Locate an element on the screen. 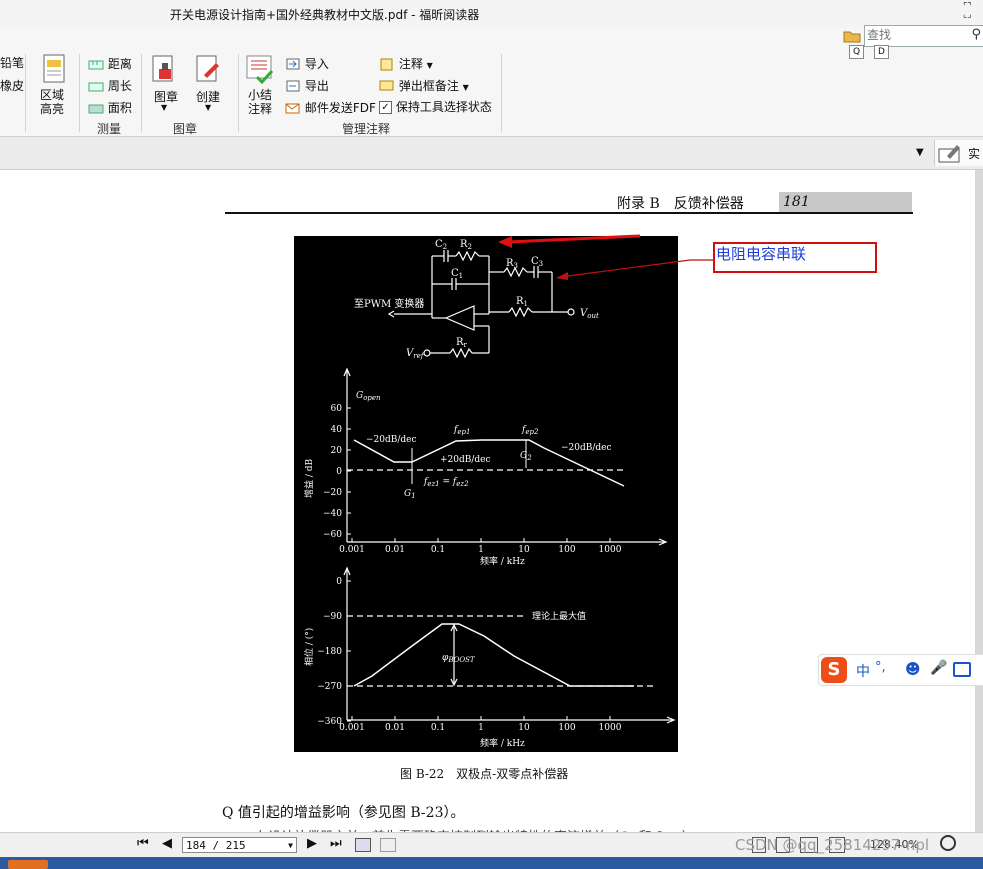 The image size is (983, 869). gain-x-tick-label: 10 is located at coordinates (524, 550).